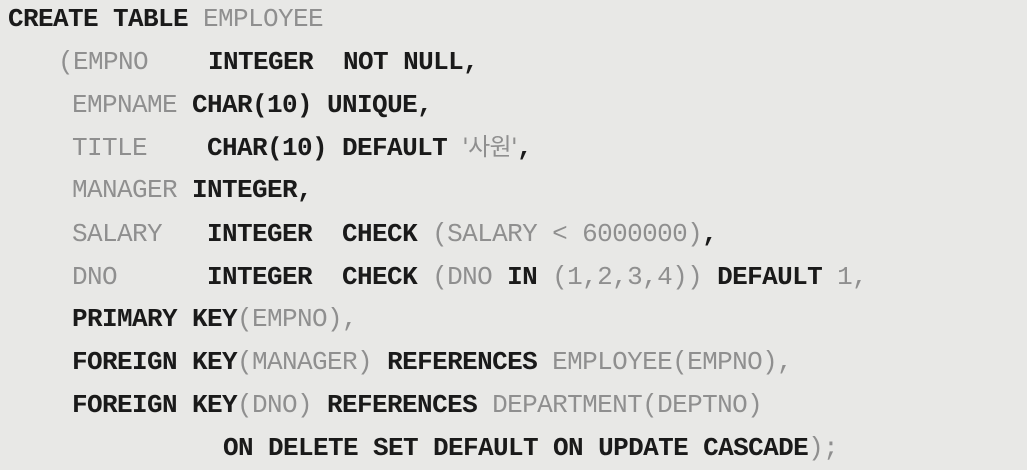 The height and width of the screenshot is (470, 1027). I want to click on sql-keyword: ON DELETE SET DEFAULT ON UPDATE CASCADE, so click(516, 448).